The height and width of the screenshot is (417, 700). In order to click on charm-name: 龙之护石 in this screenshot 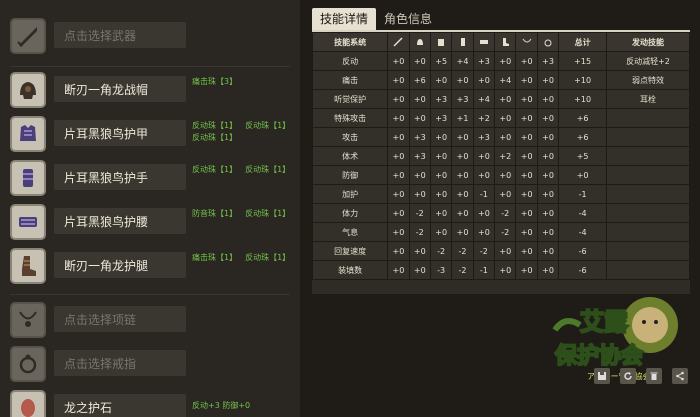, I will do `click(120, 405)`.